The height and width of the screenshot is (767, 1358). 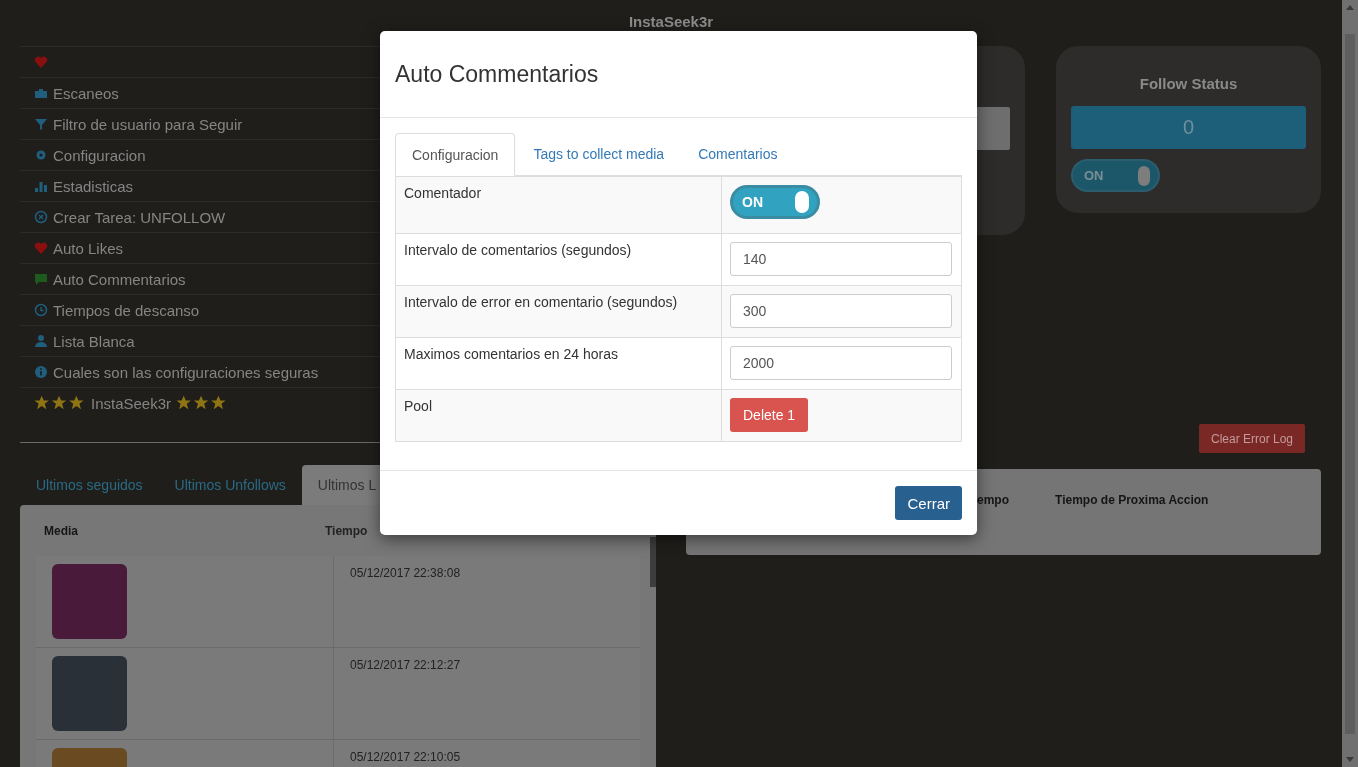 What do you see at coordinates (1188, 83) in the screenshot?
I see `card-title: Follow Status` at bounding box center [1188, 83].